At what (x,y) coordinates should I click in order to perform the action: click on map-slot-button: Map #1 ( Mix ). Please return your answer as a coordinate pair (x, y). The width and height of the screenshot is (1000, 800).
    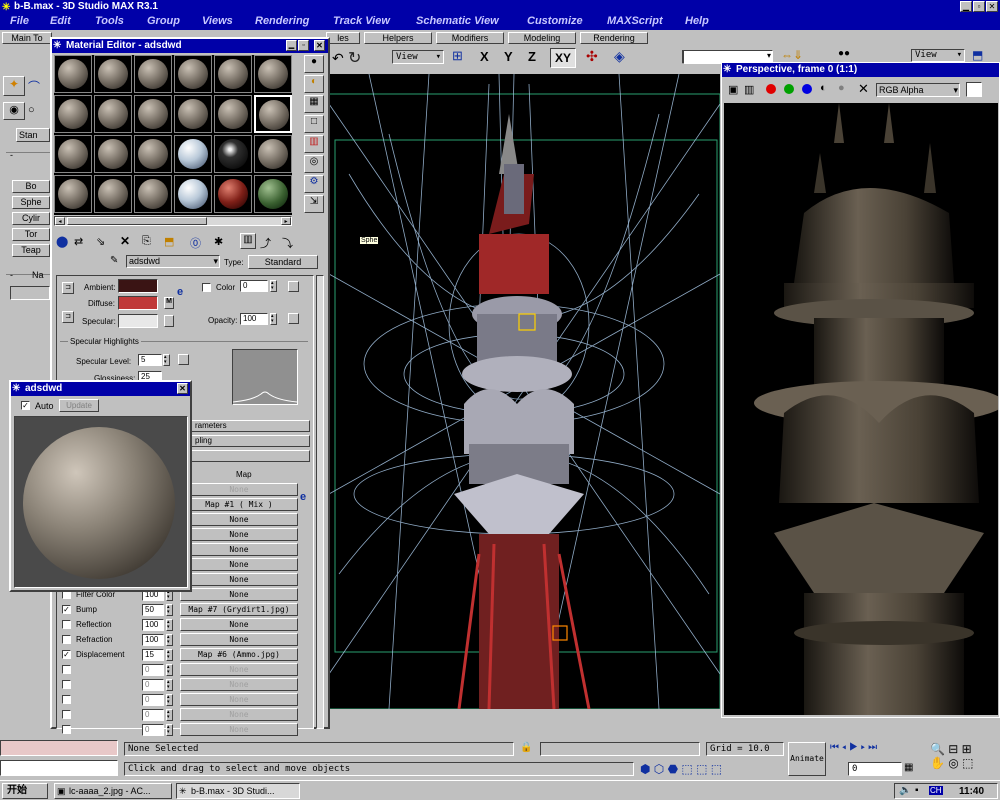
    Looking at the image, I should click on (239, 504).